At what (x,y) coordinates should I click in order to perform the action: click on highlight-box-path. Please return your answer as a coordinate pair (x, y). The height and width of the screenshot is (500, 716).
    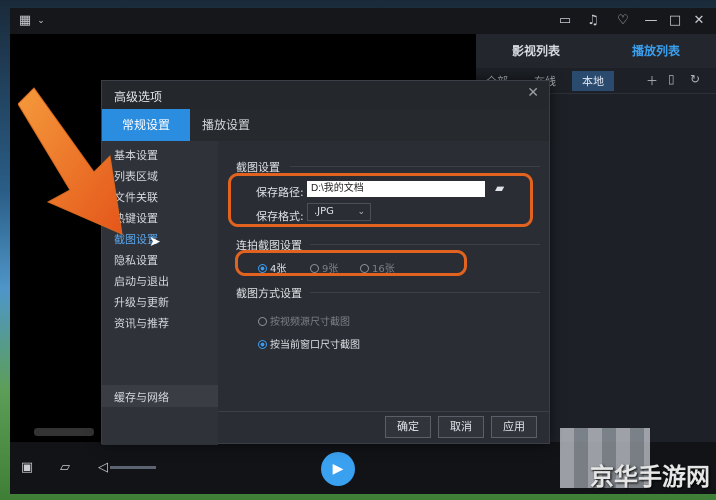
    Looking at the image, I should click on (380, 200).